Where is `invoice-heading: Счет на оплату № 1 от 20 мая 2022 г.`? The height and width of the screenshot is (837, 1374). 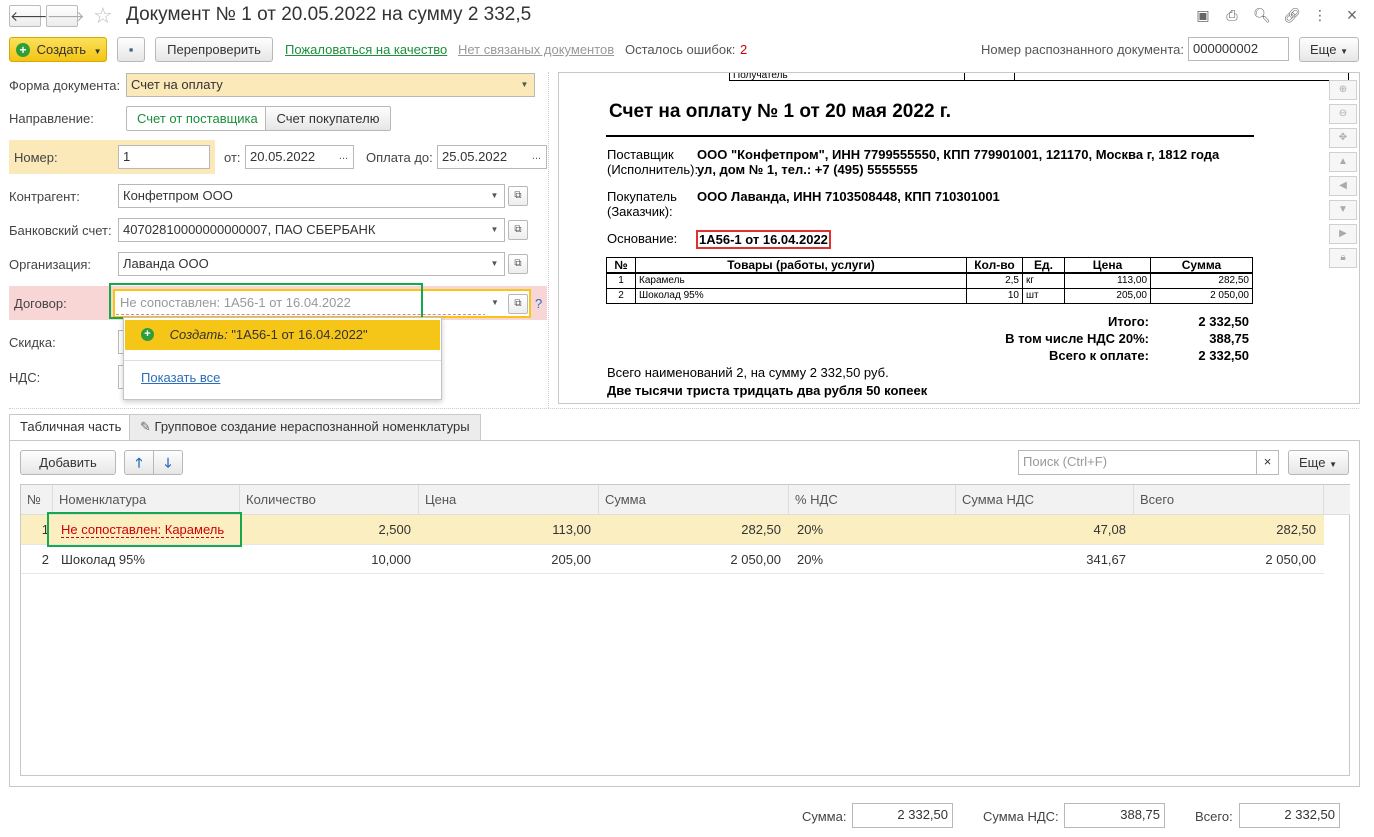 invoice-heading: Счет на оплату № 1 от 20 мая 2022 г. is located at coordinates (780, 111).